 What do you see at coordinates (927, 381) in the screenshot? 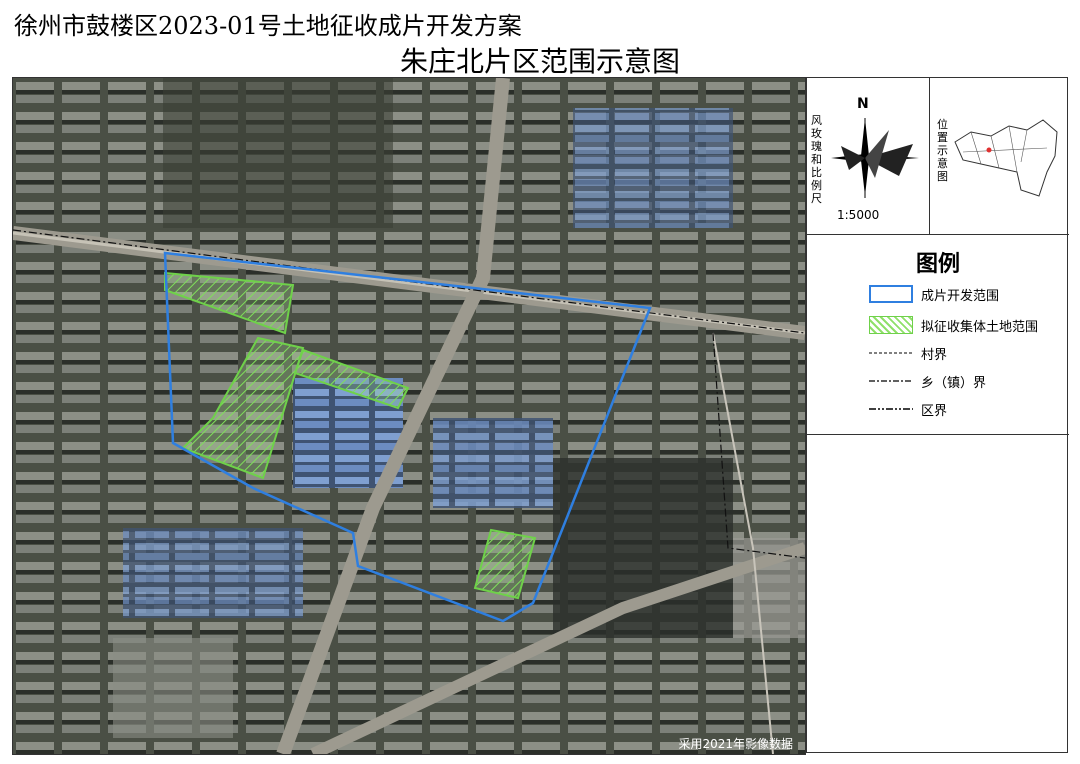
I see `legend-item-town-boundary: 乡（镇）界` at bounding box center [927, 381].